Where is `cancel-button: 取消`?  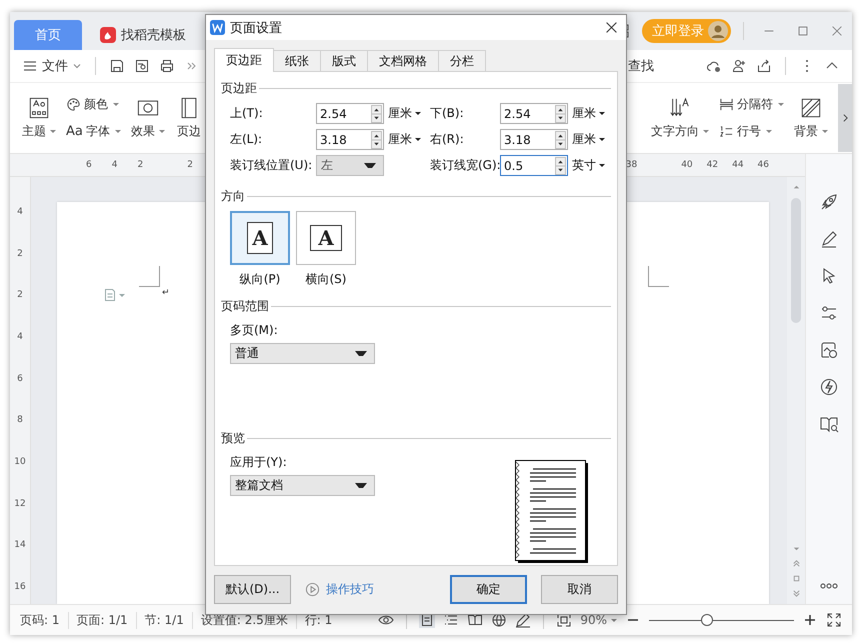 cancel-button: 取消 is located at coordinates (579, 589).